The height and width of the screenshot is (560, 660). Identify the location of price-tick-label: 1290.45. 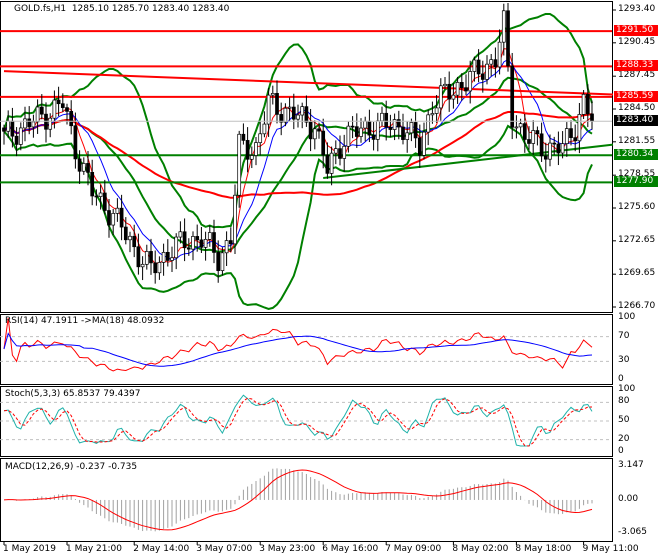
(637, 41).